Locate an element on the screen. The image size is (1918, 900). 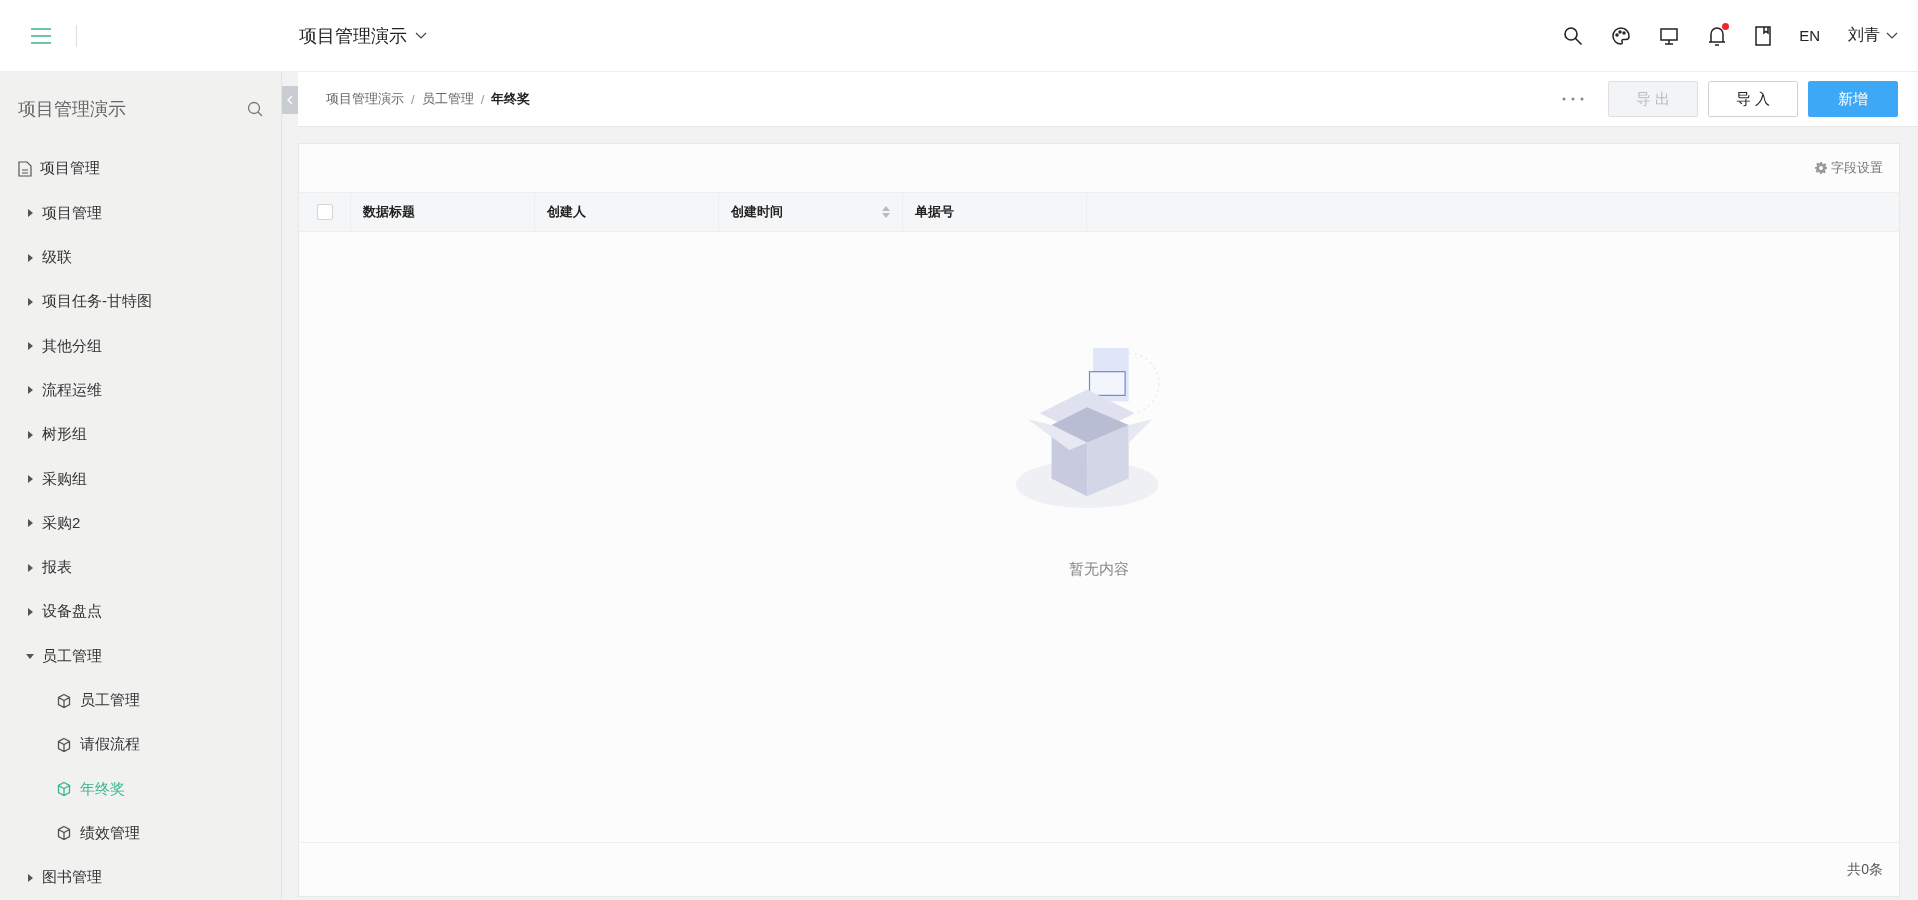
toolbar-button: 导 入 is located at coordinates (1753, 99).